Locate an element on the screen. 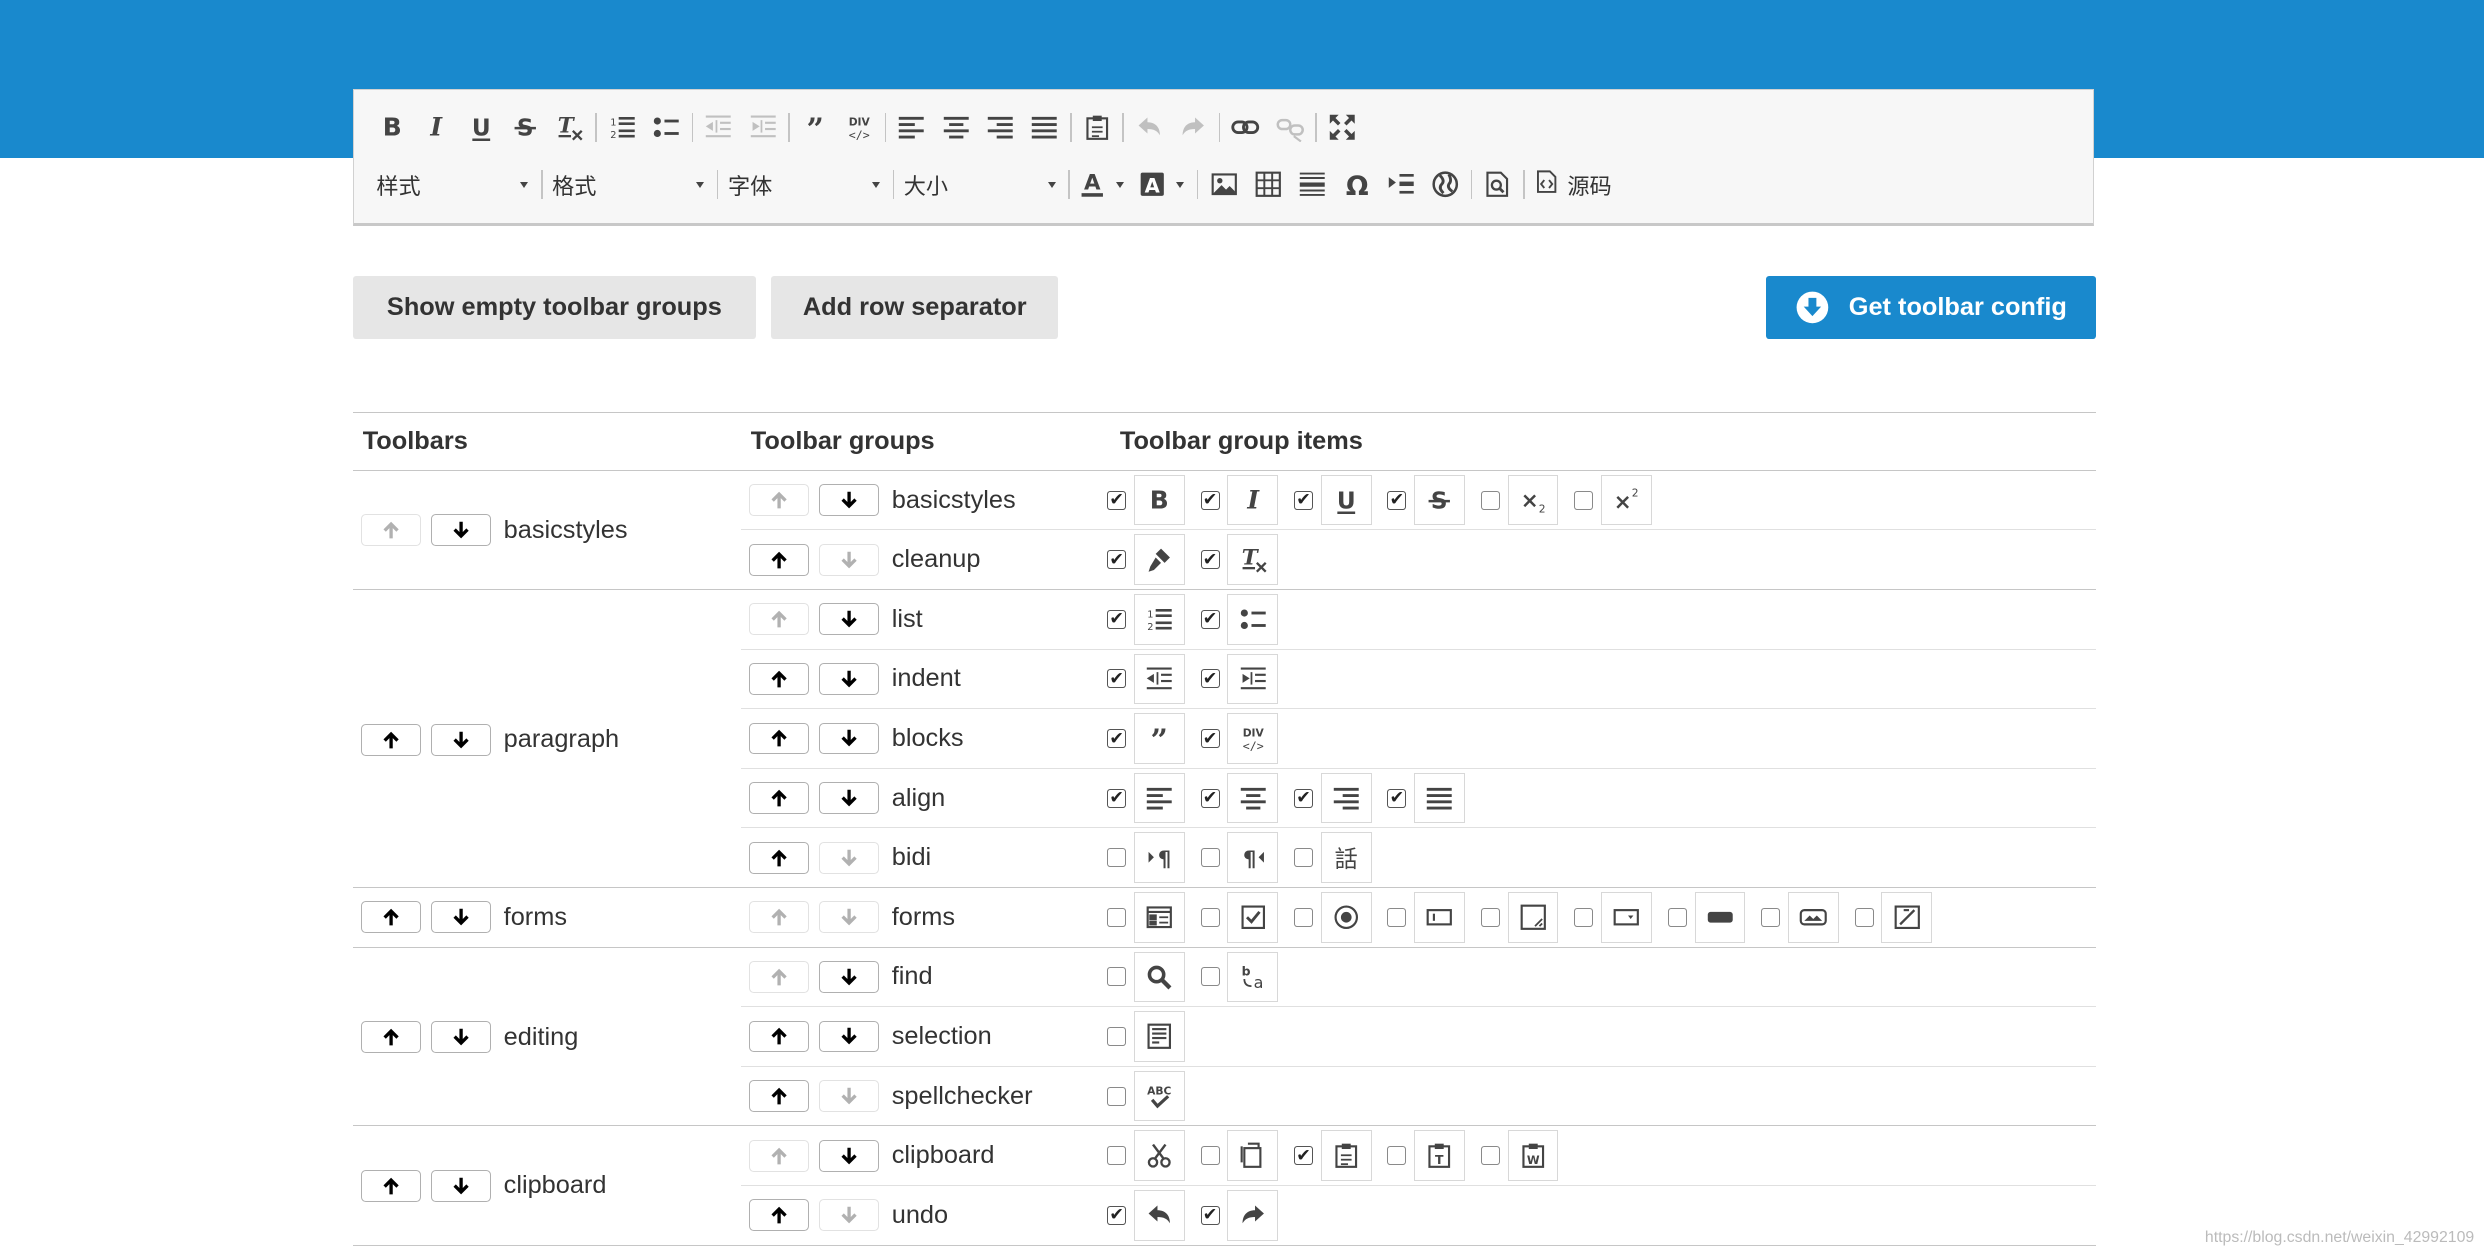 The height and width of the screenshot is (1255, 2484). bulletedlist-button is located at coordinates (666, 128).